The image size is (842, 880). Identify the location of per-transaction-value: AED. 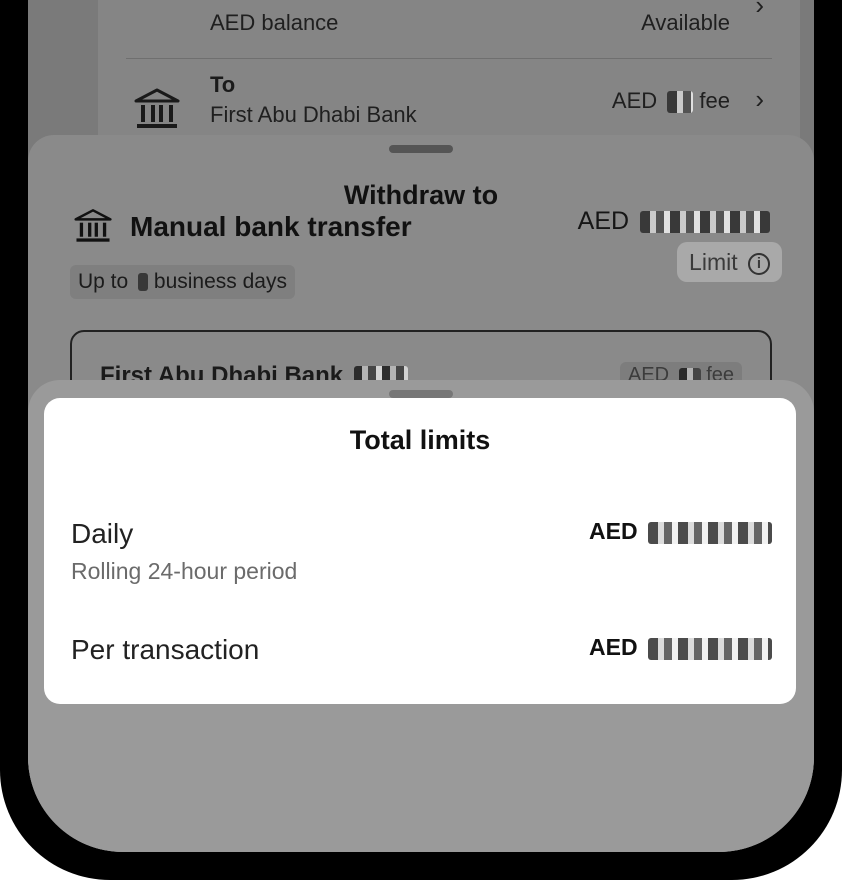
(680, 647).